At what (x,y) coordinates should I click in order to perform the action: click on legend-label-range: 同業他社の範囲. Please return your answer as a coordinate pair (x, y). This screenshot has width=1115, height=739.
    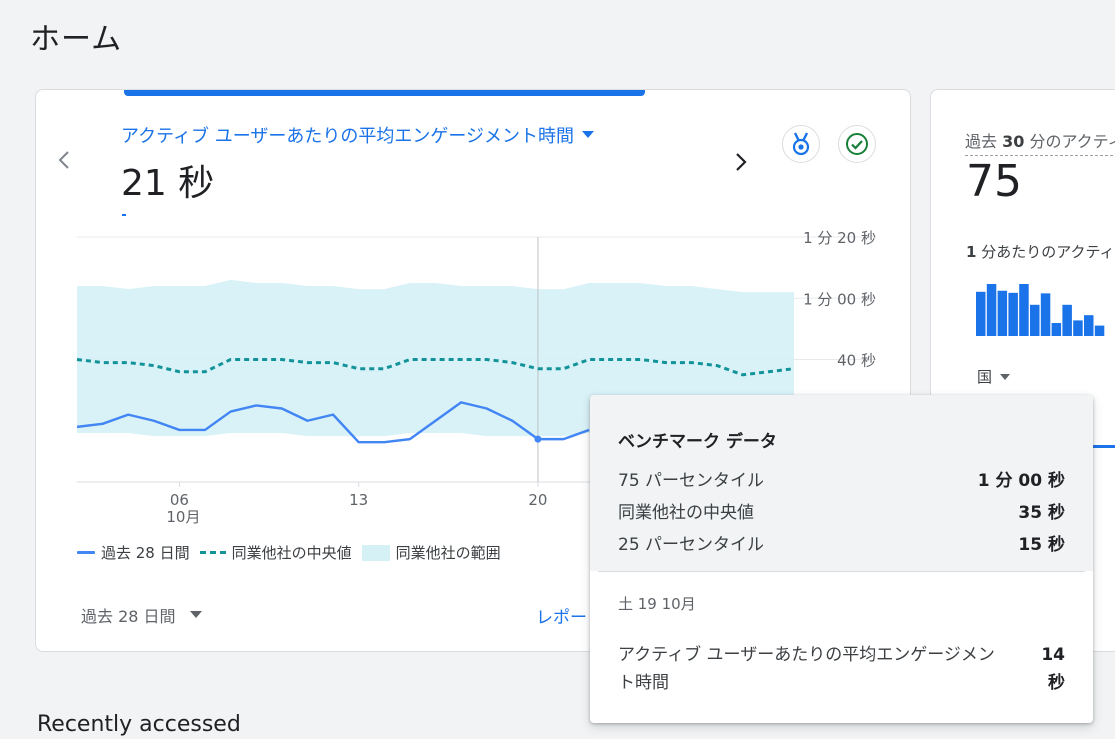
    Looking at the image, I should click on (448, 553).